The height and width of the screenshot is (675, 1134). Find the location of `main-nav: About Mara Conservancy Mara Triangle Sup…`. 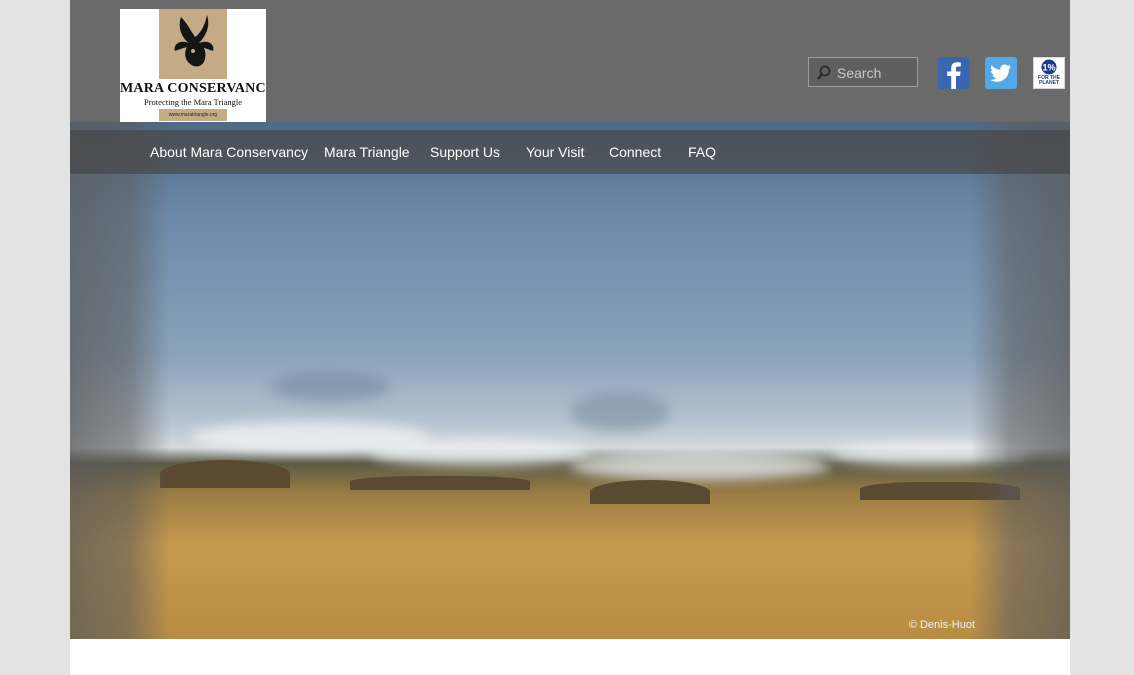

main-nav: About Mara Conservancy Mara Triangle Sup… is located at coordinates (570, 152).